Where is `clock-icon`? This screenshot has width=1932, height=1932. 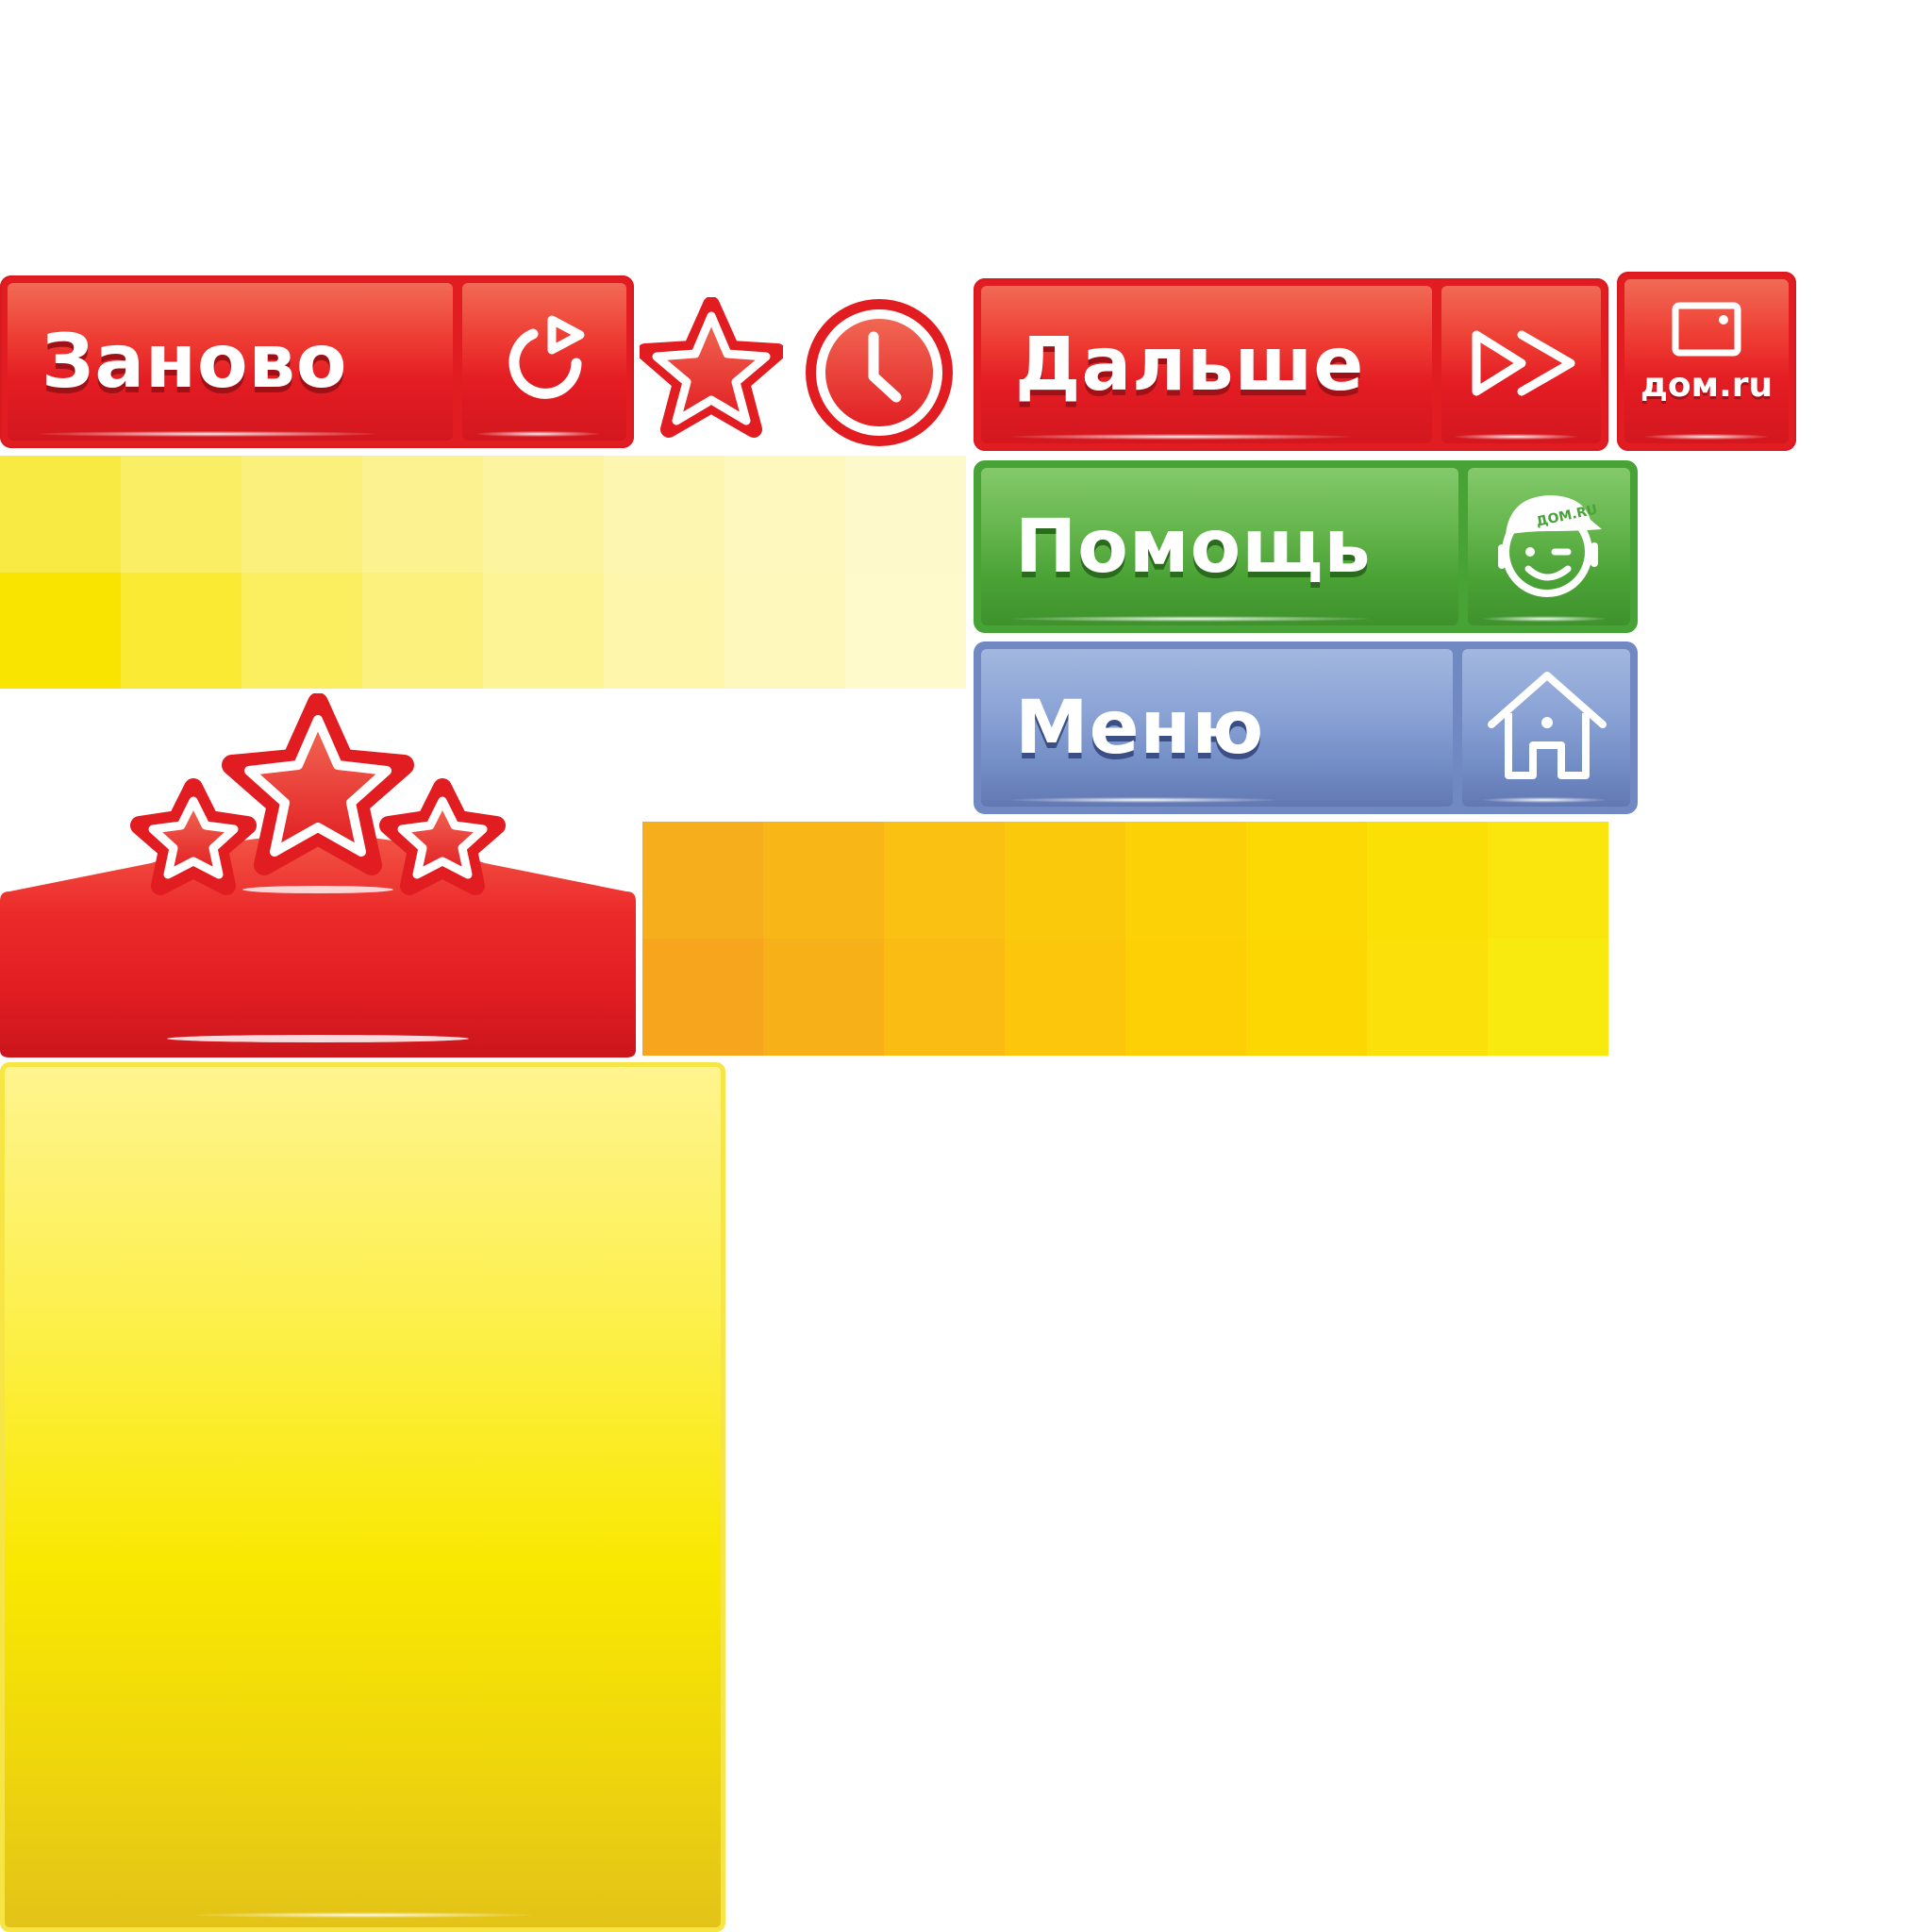
clock-icon is located at coordinates (880, 372).